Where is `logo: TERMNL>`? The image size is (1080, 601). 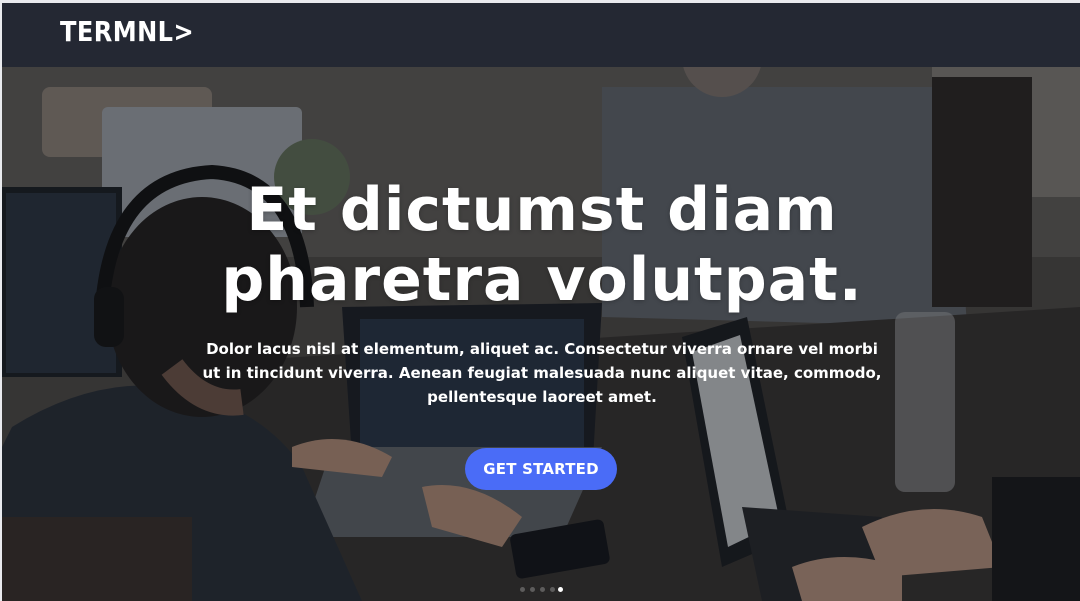 logo: TERMNL> is located at coordinates (127, 31).